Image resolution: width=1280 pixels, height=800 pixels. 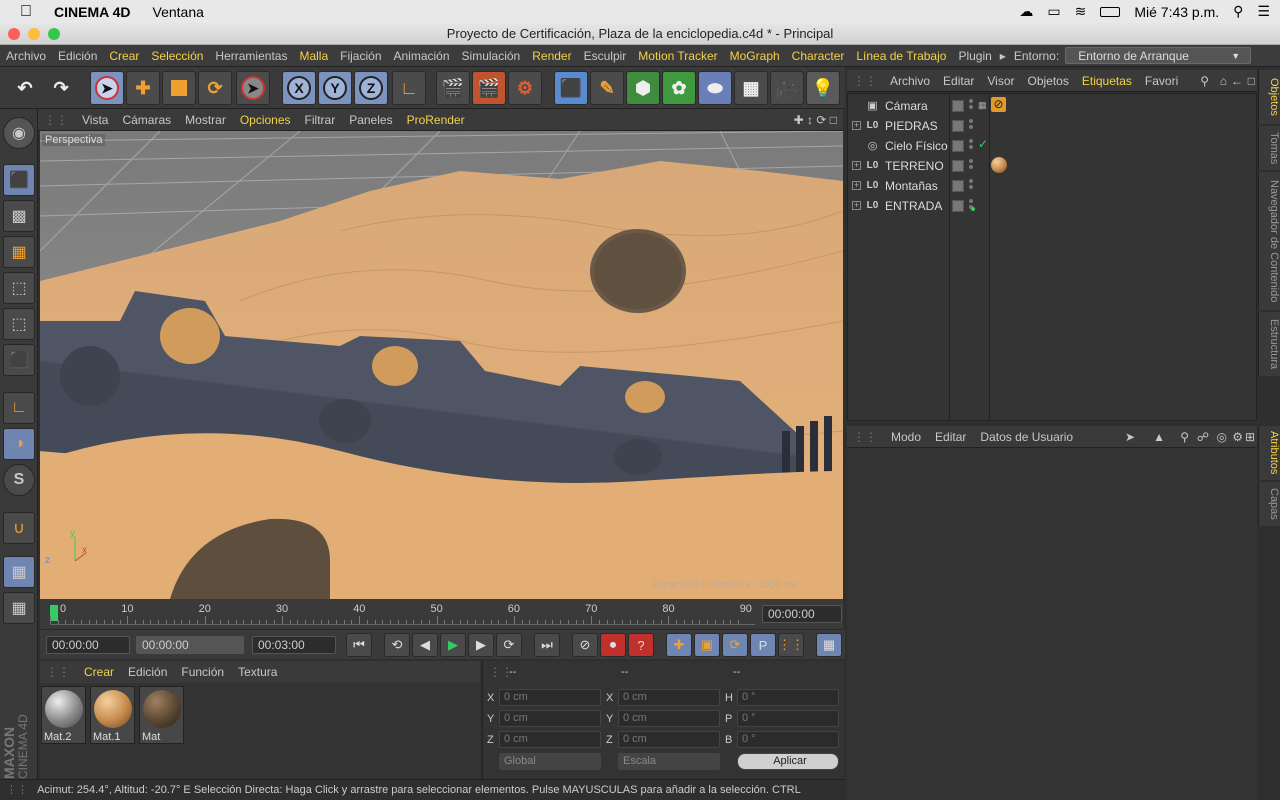 What do you see at coordinates (19, 288) in the screenshot?
I see `points-mode-button: ⬚` at bounding box center [19, 288].